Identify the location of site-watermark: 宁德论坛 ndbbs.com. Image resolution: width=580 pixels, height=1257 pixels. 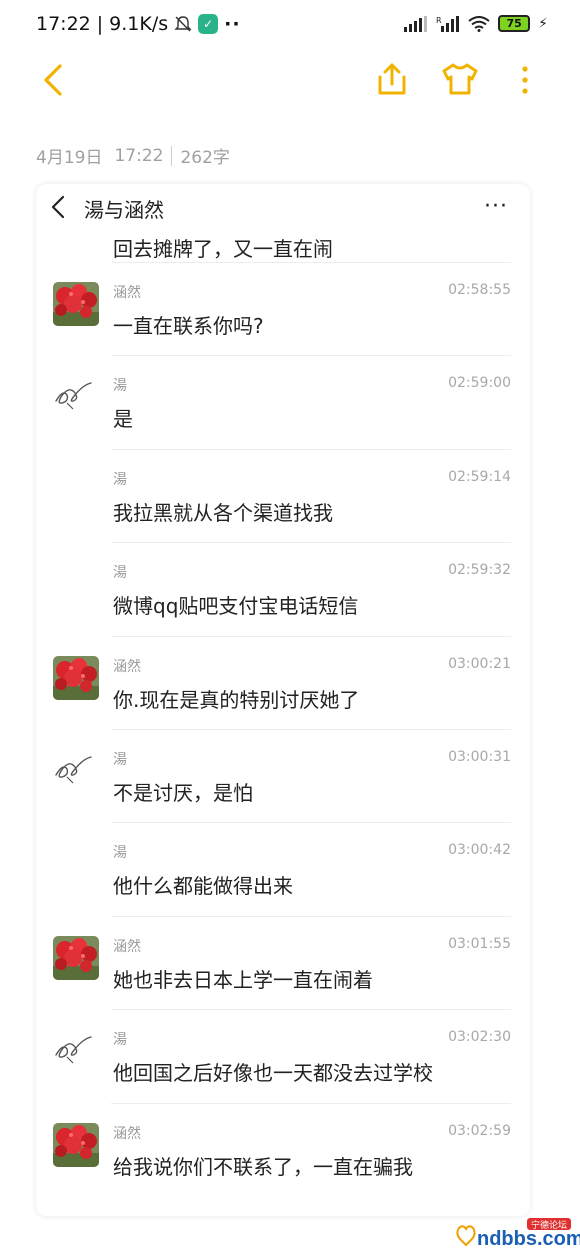
(516, 1234).